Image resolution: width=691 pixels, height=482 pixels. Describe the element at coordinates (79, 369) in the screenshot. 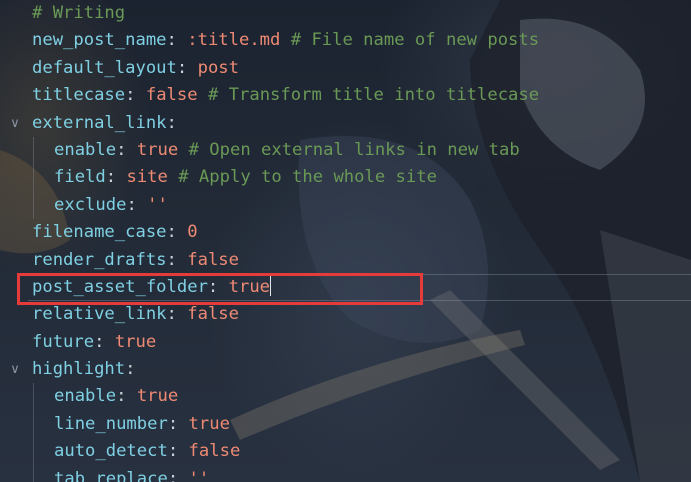

I see `yaml-key: highlight` at that location.